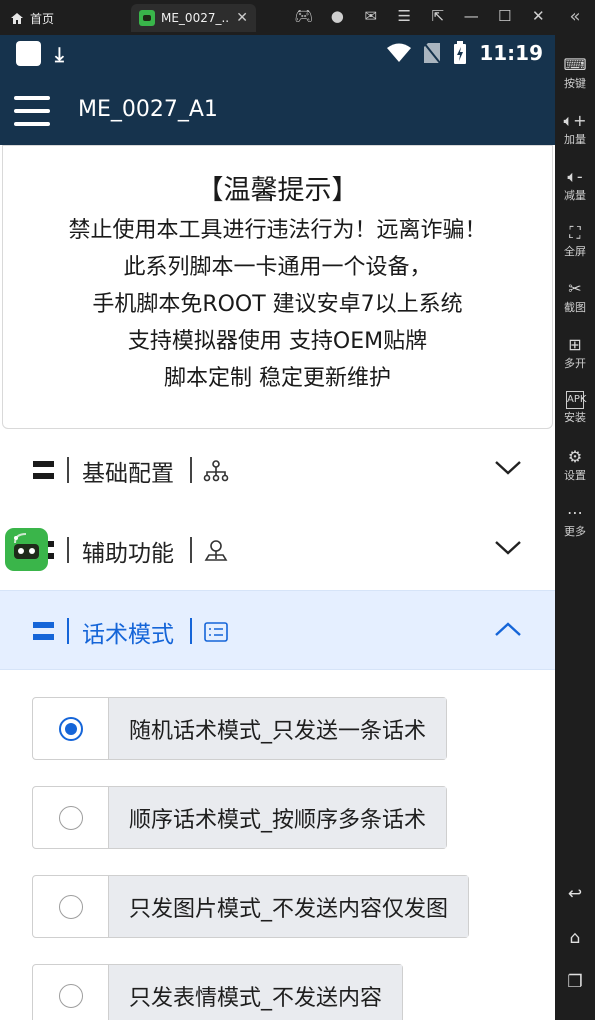 Image resolution: width=595 pixels, height=1020 pixels. I want to click on section-basic-config: 基础配置, so click(277, 470).